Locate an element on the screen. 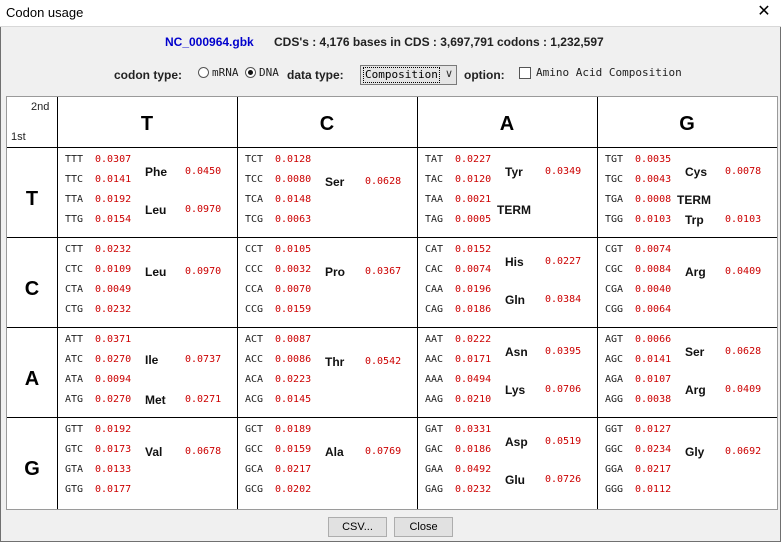 This screenshot has width=781, height=542. amino-acid-label: Pro is located at coordinates (335, 272).